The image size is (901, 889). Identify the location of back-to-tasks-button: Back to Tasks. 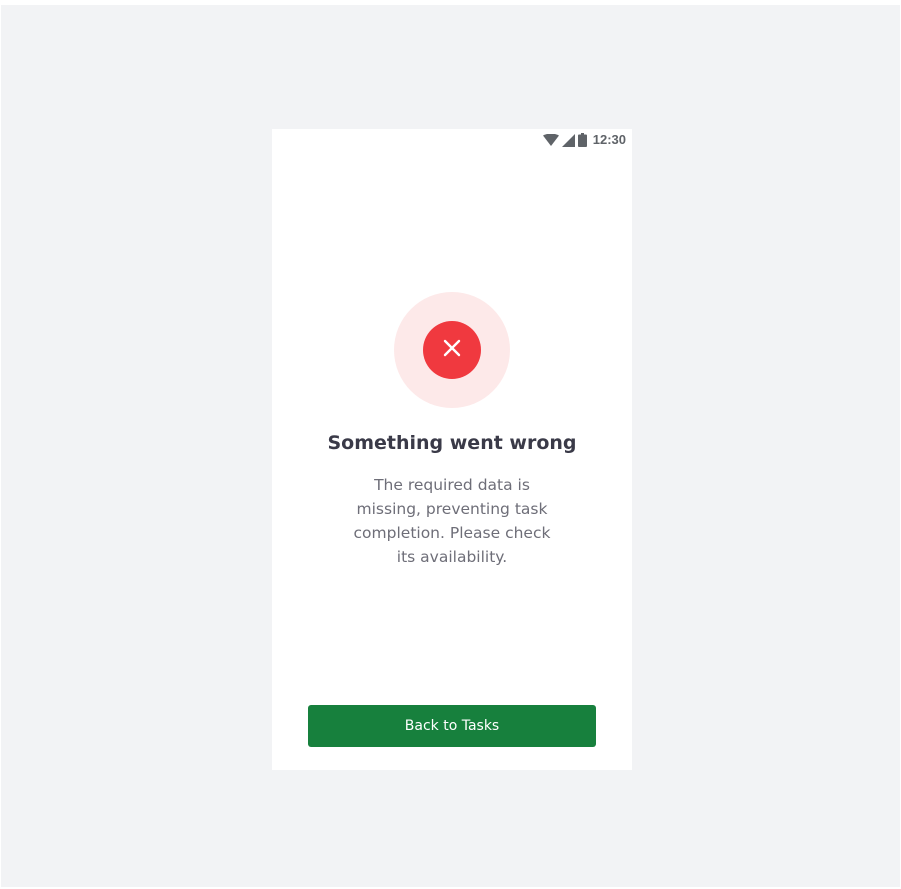
(452, 726).